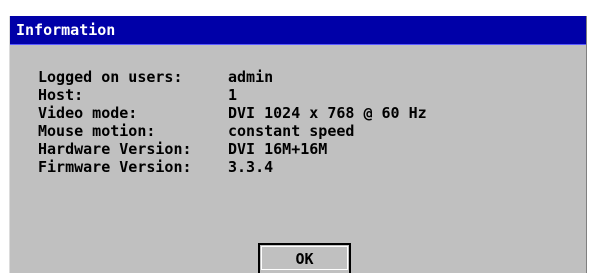  I want to click on info-row-logged-on-users: Logged on users: admin, so click(232, 77).